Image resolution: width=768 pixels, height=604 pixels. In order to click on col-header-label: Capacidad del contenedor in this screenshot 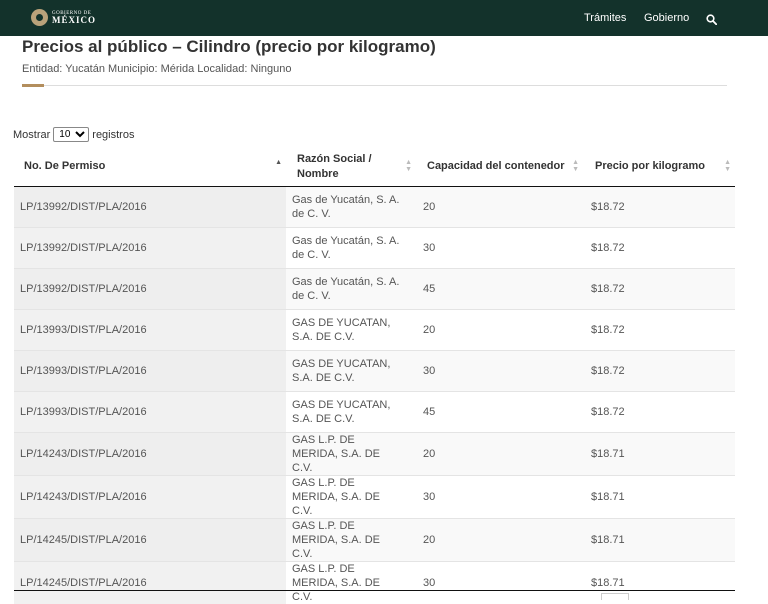, I will do `click(496, 166)`.